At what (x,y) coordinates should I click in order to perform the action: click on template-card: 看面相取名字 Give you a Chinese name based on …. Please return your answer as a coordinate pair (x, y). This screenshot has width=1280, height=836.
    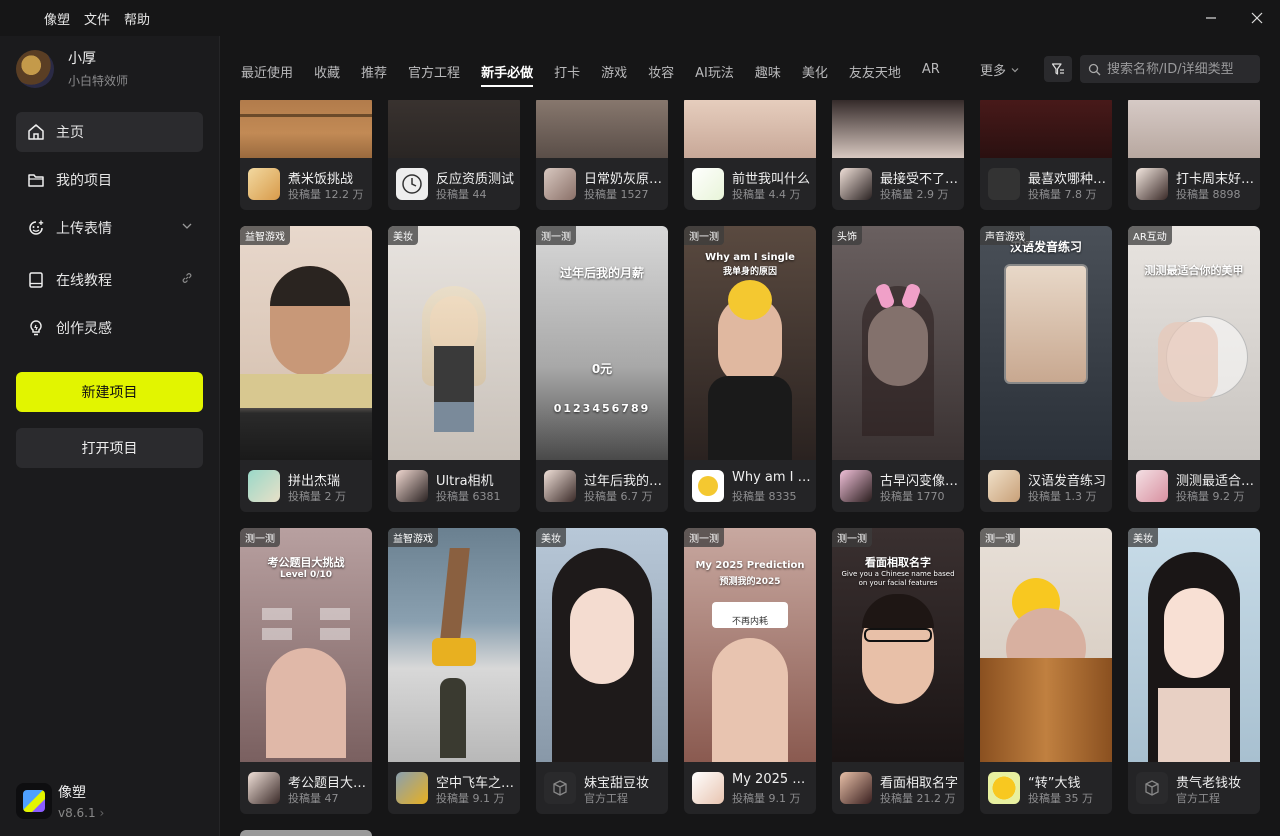
    Looking at the image, I should click on (898, 671).